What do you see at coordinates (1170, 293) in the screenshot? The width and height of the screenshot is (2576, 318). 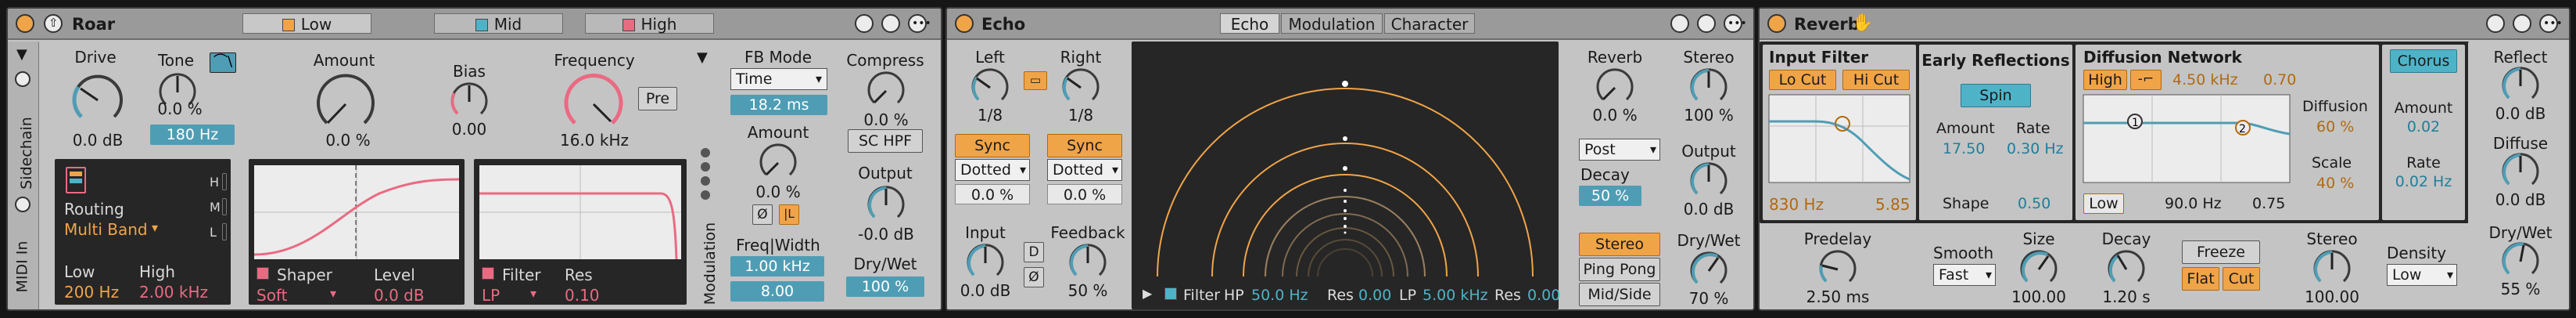 I see `echo-filter-toggle` at bounding box center [1170, 293].